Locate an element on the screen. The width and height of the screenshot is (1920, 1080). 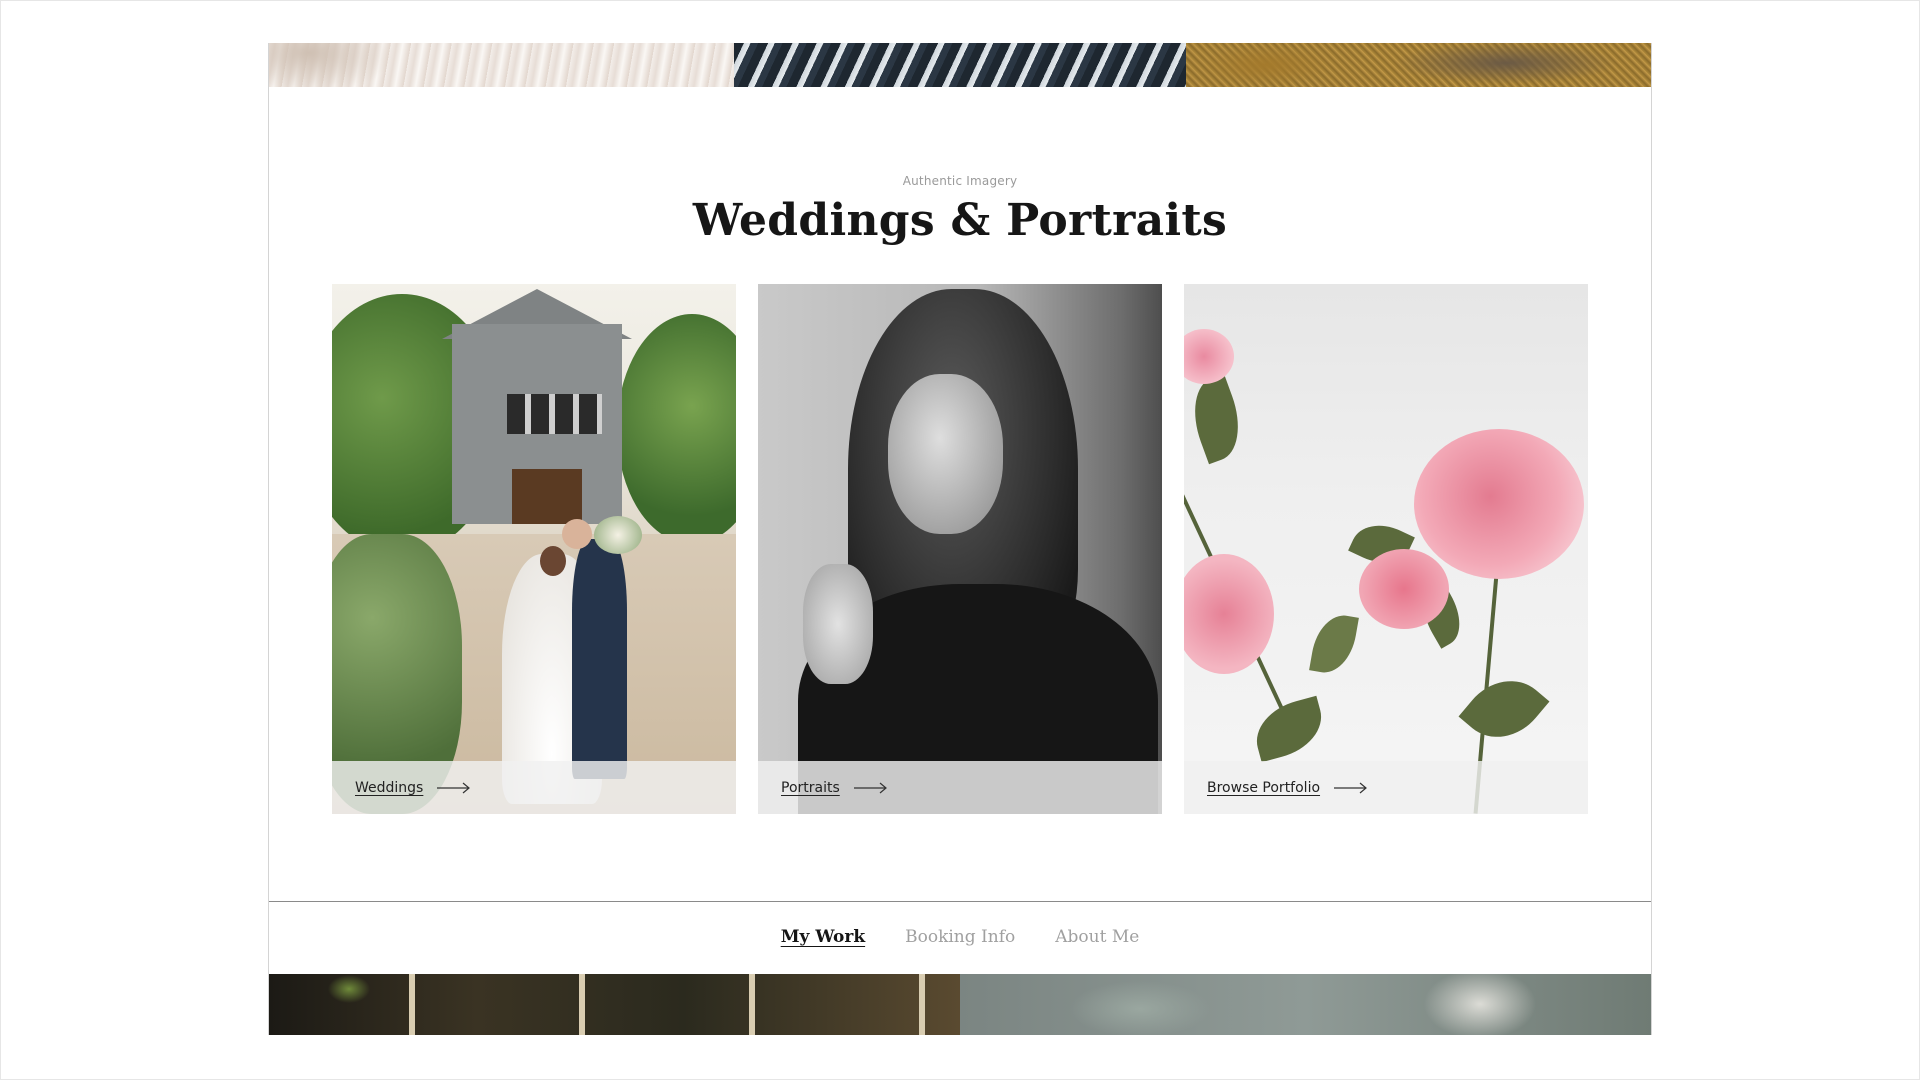
bottom-photo-blurred is located at coordinates (1305, 1004).